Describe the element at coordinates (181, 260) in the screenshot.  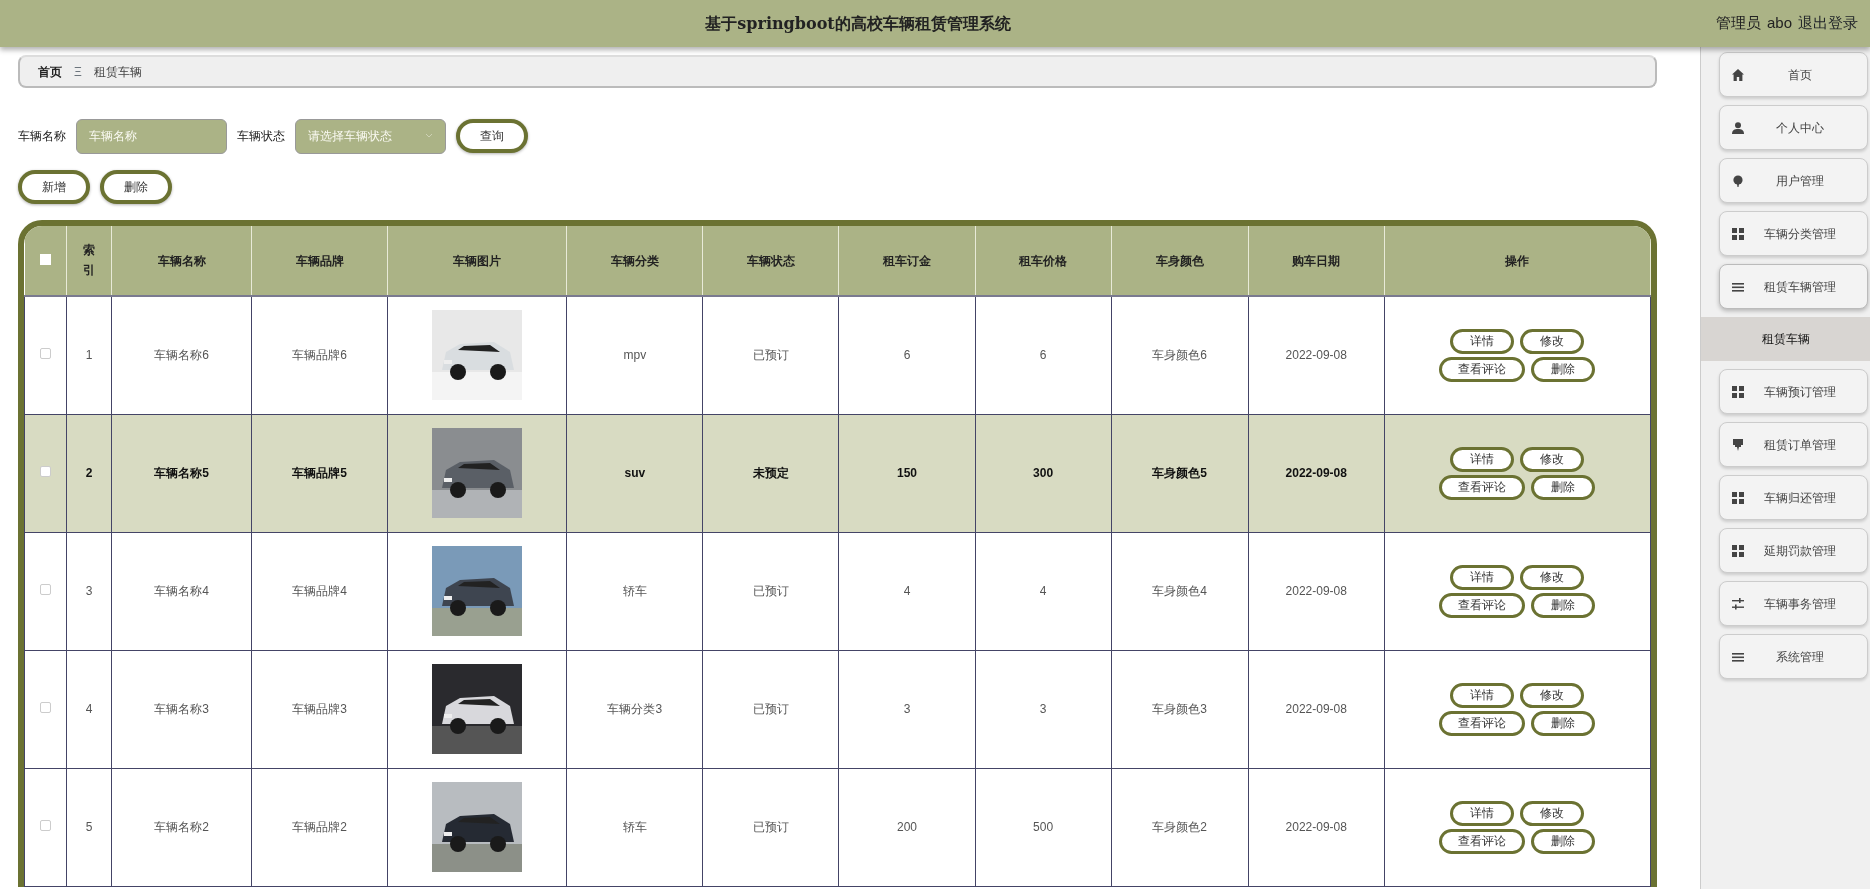
I see `column-header: 车辆名称` at that location.